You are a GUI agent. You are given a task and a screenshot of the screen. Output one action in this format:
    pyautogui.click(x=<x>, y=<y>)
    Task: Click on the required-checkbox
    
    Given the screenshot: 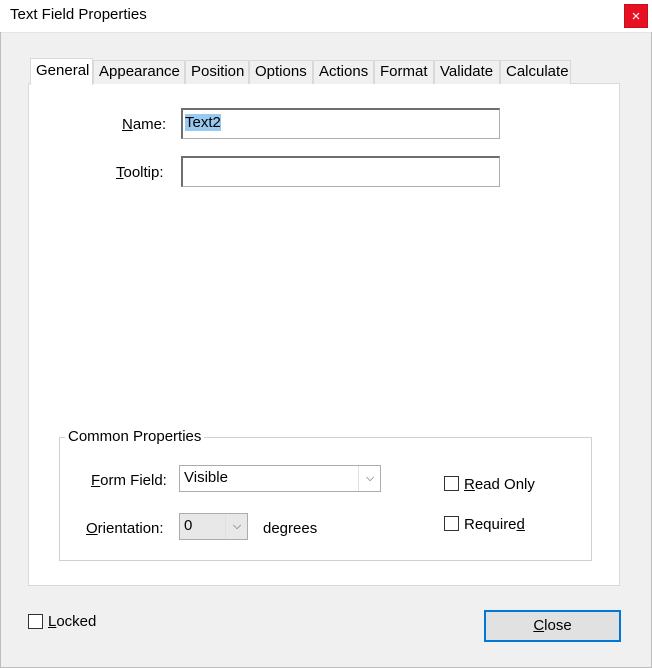 What is the action you would take?
    pyautogui.click(x=451, y=523)
    